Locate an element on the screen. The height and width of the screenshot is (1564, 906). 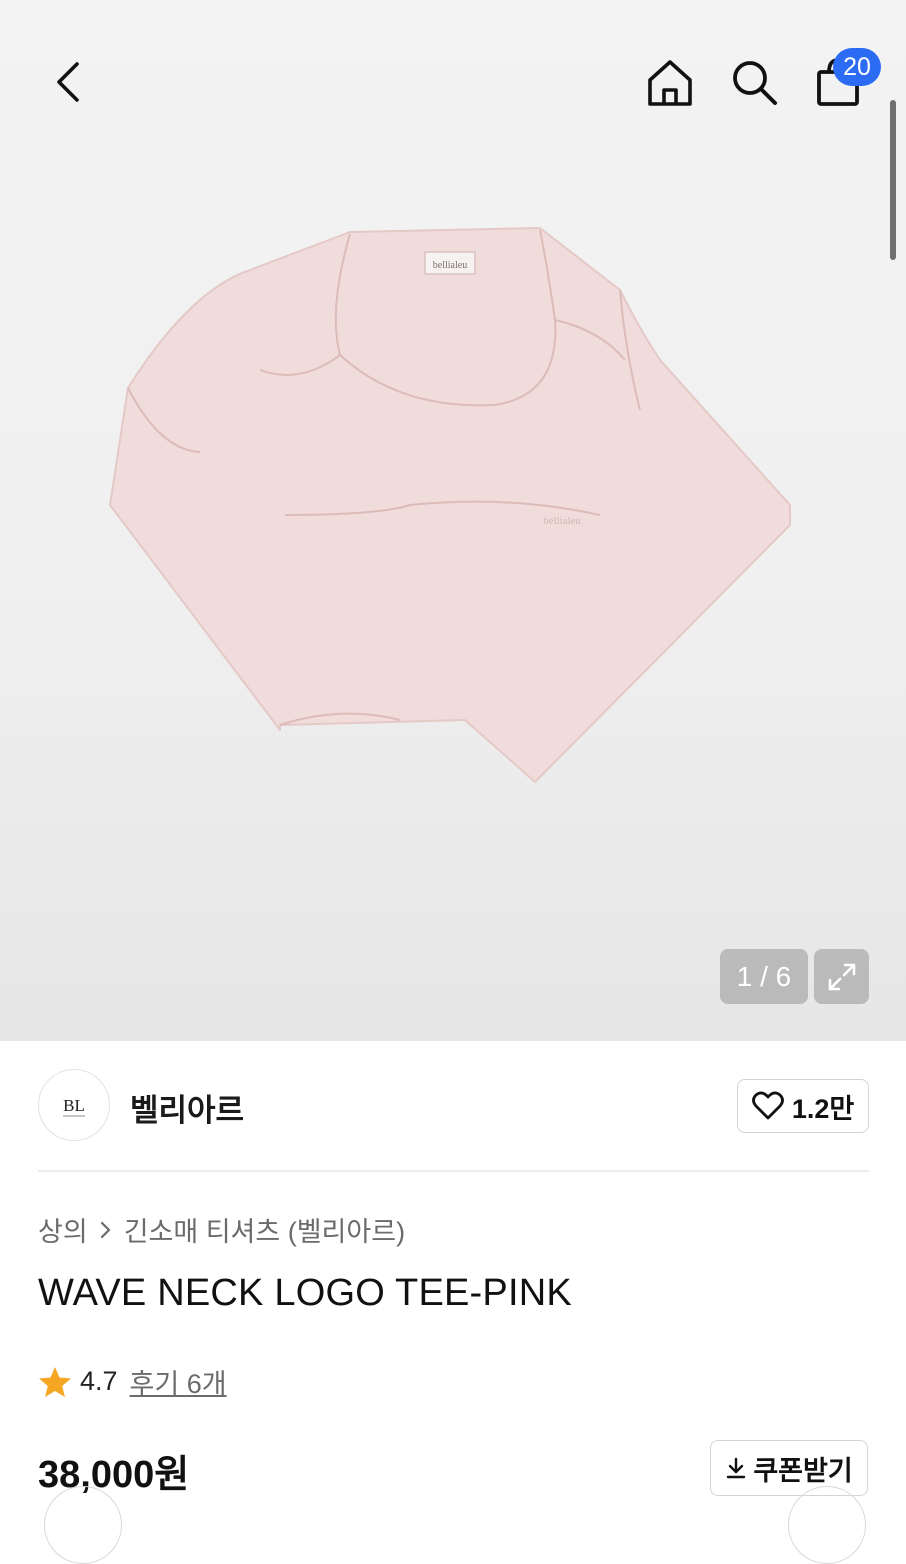
brand-name: 벨리아르 is located at coordinates (187, 1107).